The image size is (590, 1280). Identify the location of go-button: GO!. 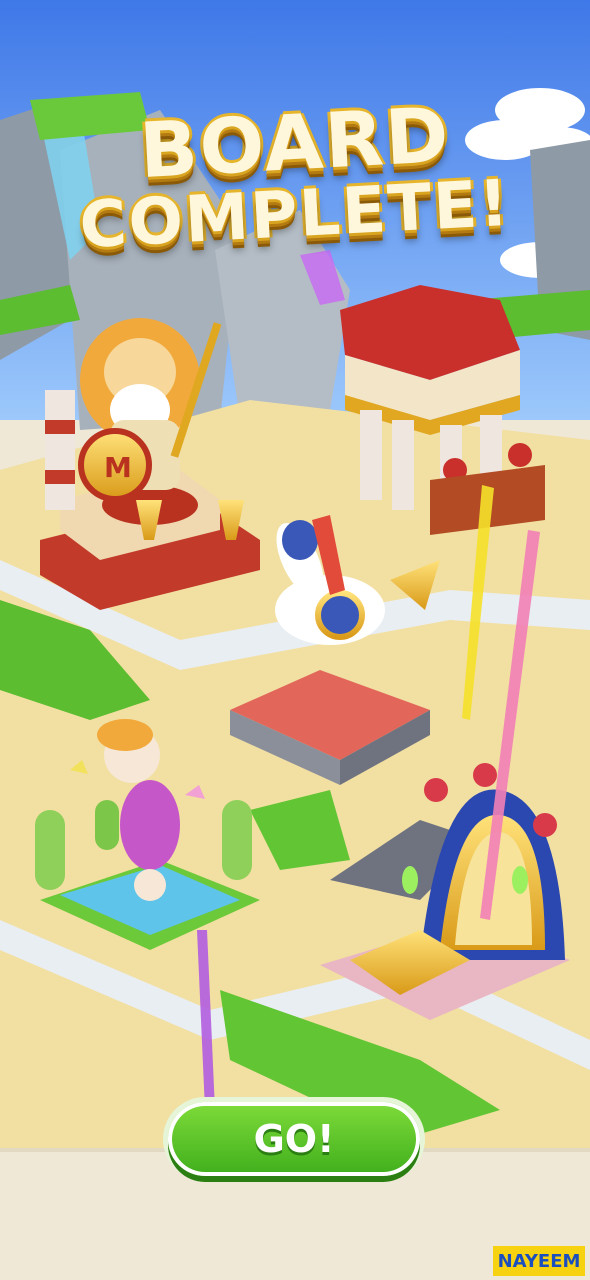
(294, 1139).